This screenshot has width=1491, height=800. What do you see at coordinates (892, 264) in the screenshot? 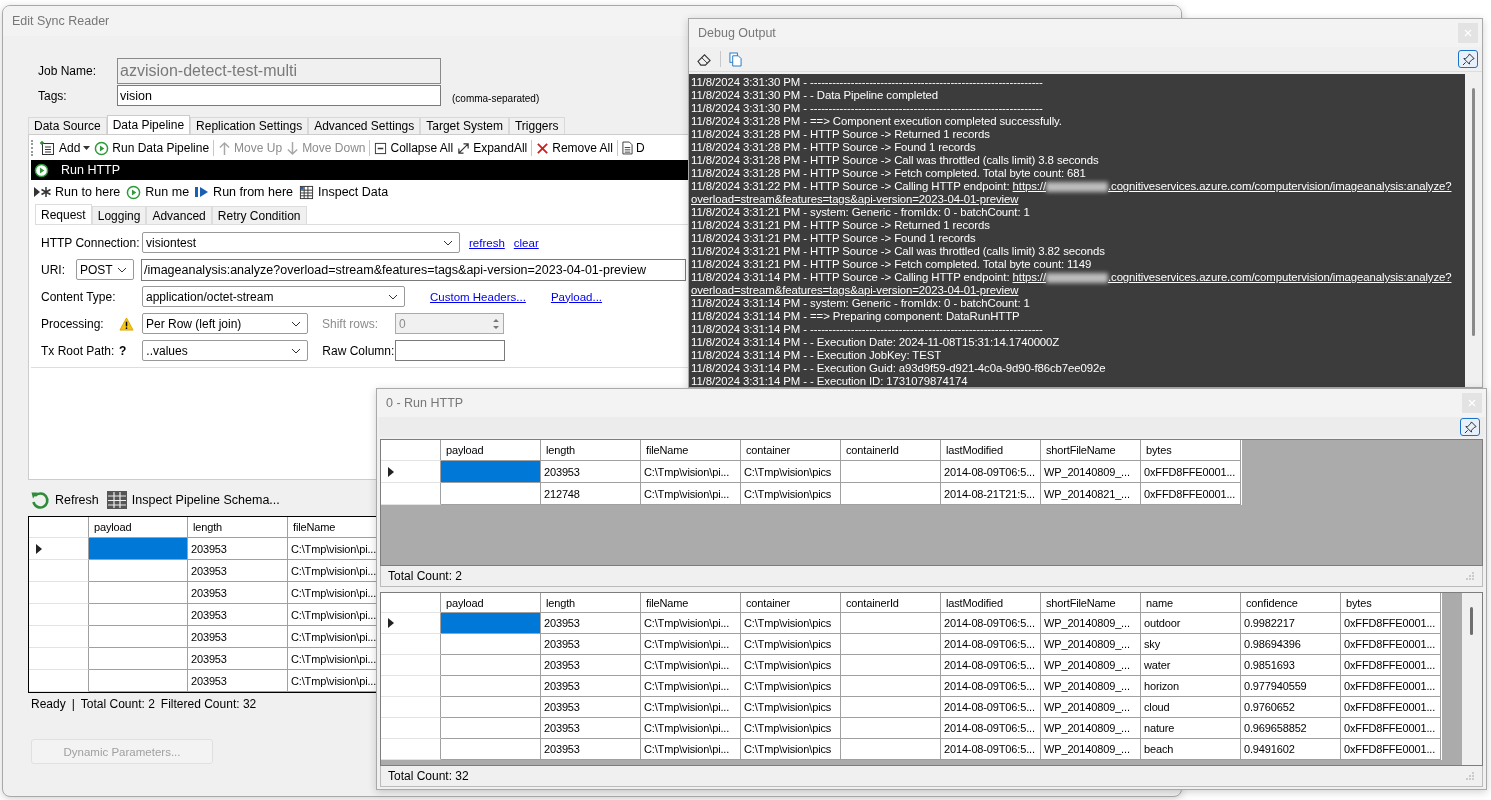
I see `log-line: 11/8/2024 3:31:21 PM - HTTP Source -> Fetch completed. Total byte count: 1149` at bounding box center [892, 264].